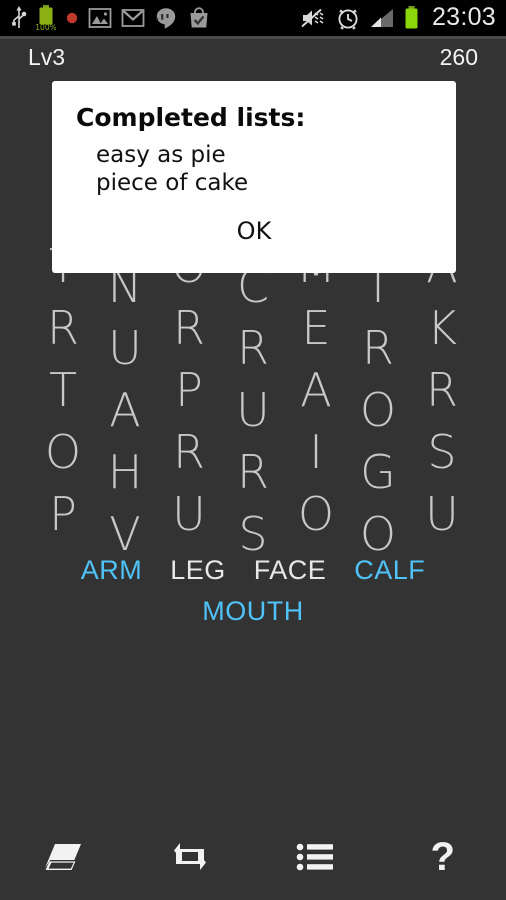  I want to click on grid-letter: S, so click(442, 452).